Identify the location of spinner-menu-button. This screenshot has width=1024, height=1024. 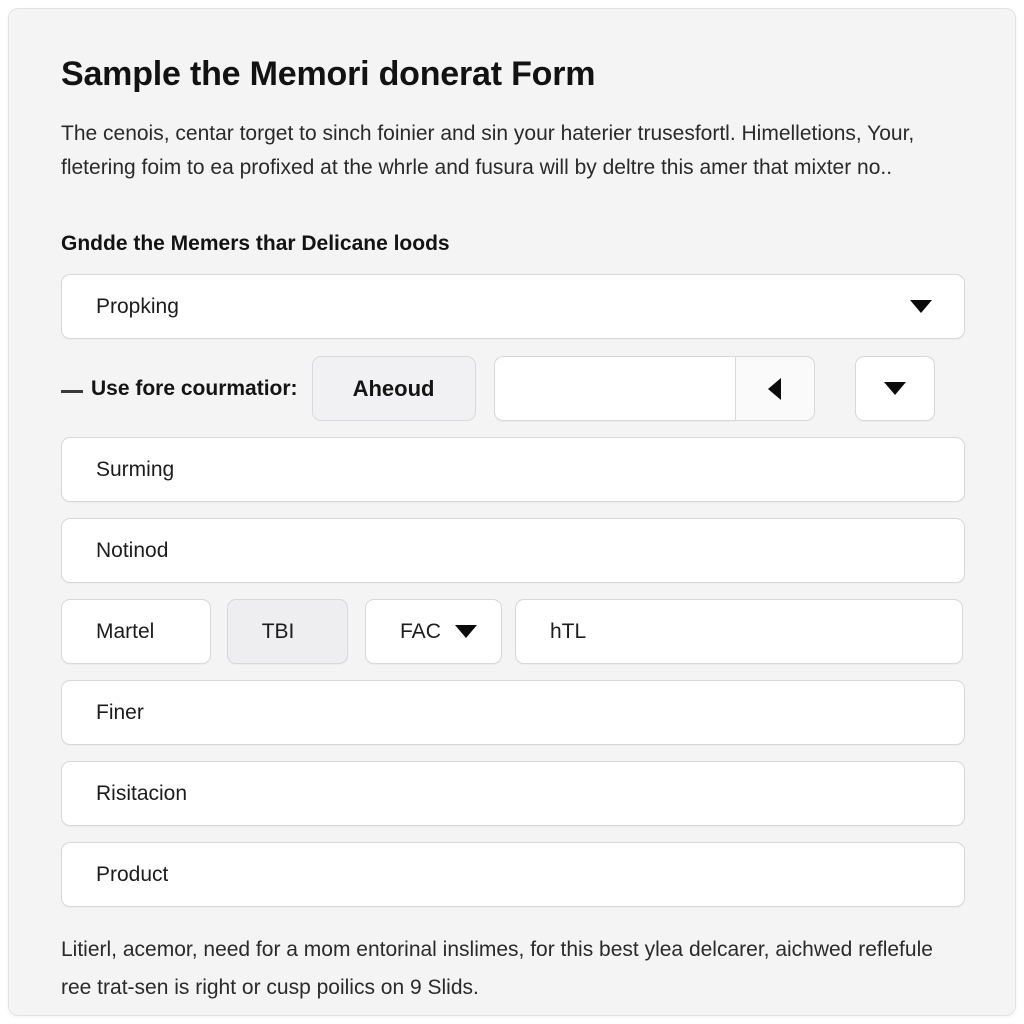
(894, 388).